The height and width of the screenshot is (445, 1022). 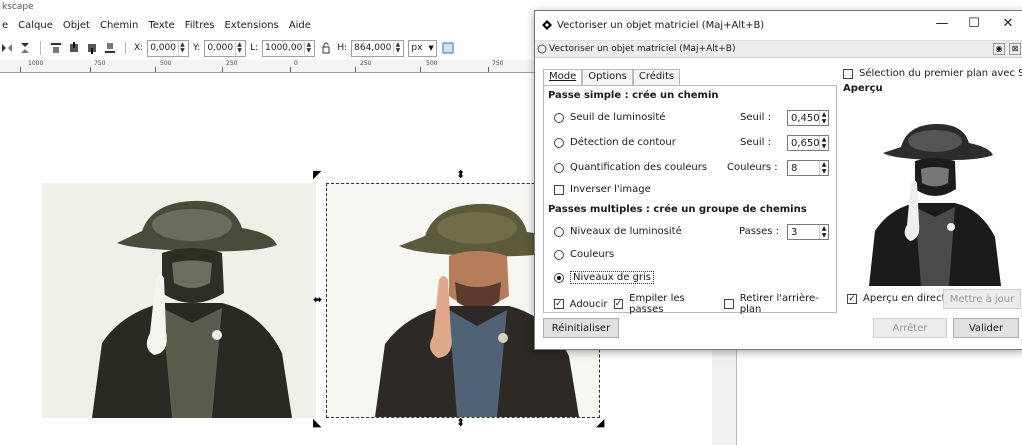 I want to click on passes-input: 3 ▲ ▼, so click(x=808, y=232).